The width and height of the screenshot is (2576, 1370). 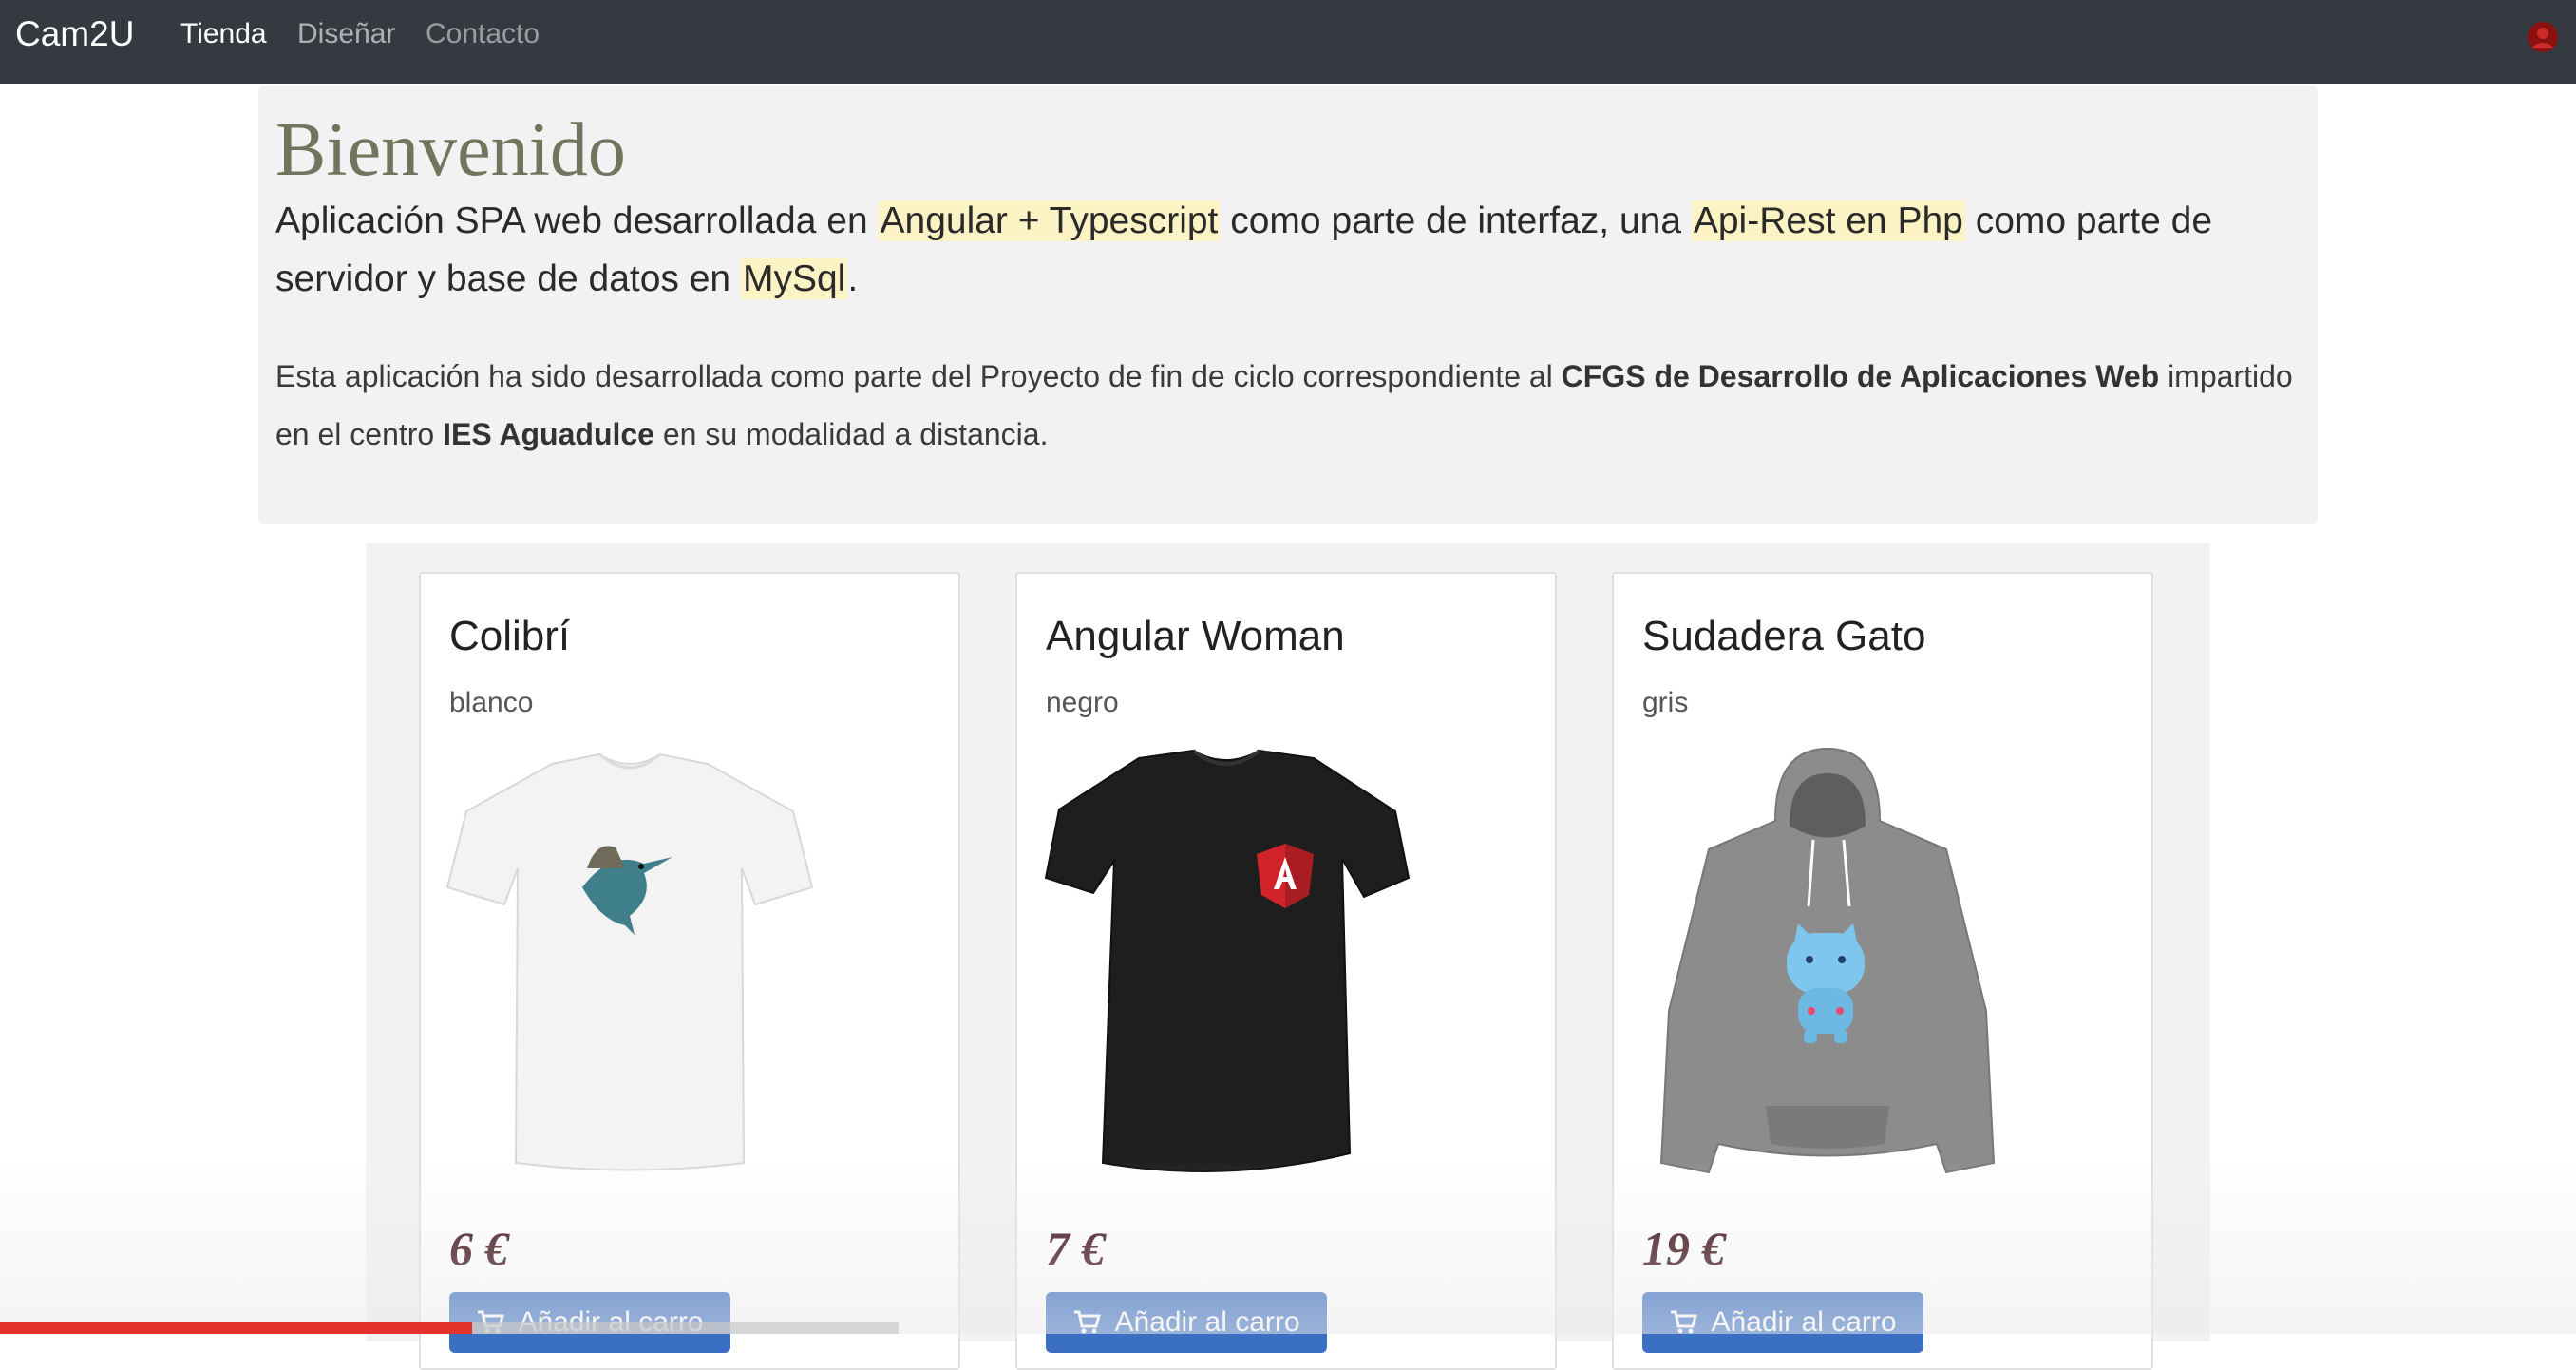 I want to click on nav-link-tienda: Tienda, so click(x=223, y=34).